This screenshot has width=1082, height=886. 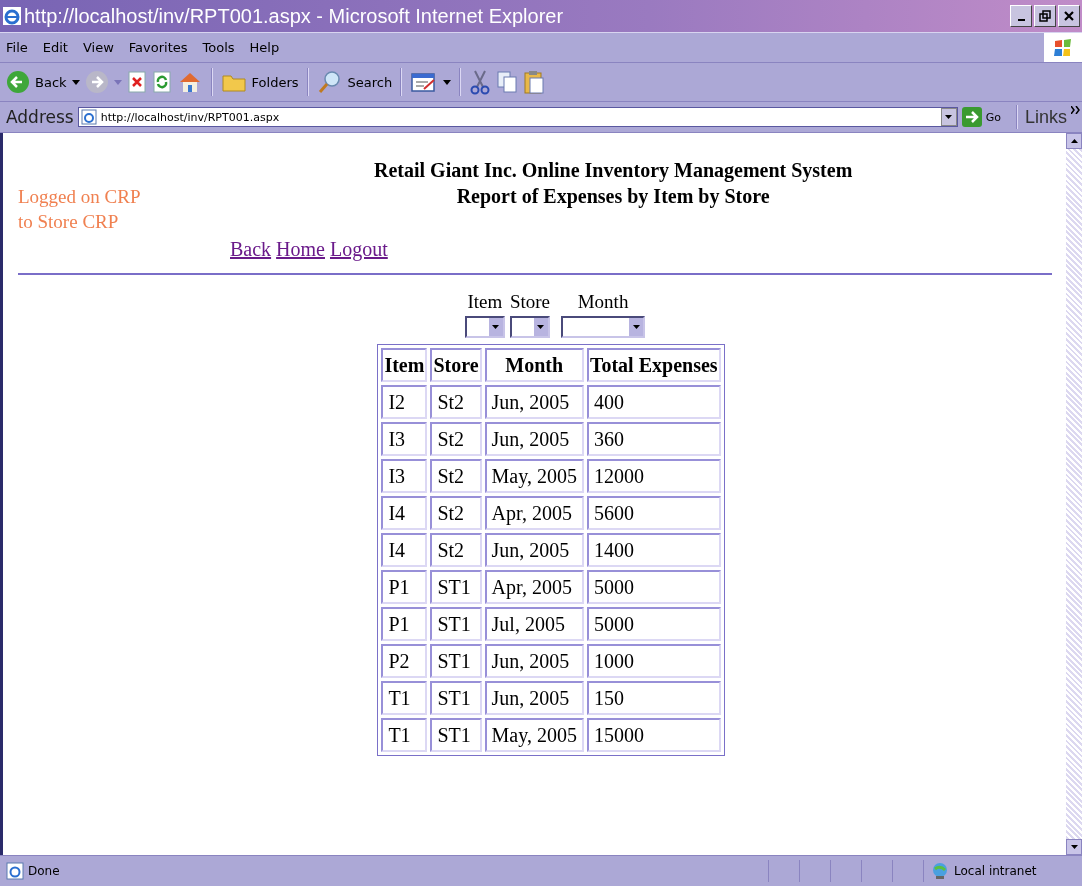 I want to click on copy-button, so click(x=507, y=82).